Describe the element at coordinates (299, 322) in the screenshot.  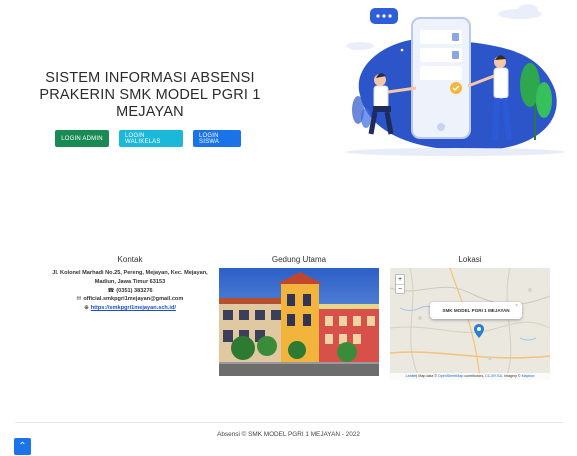
I see `building-photo` at that location.